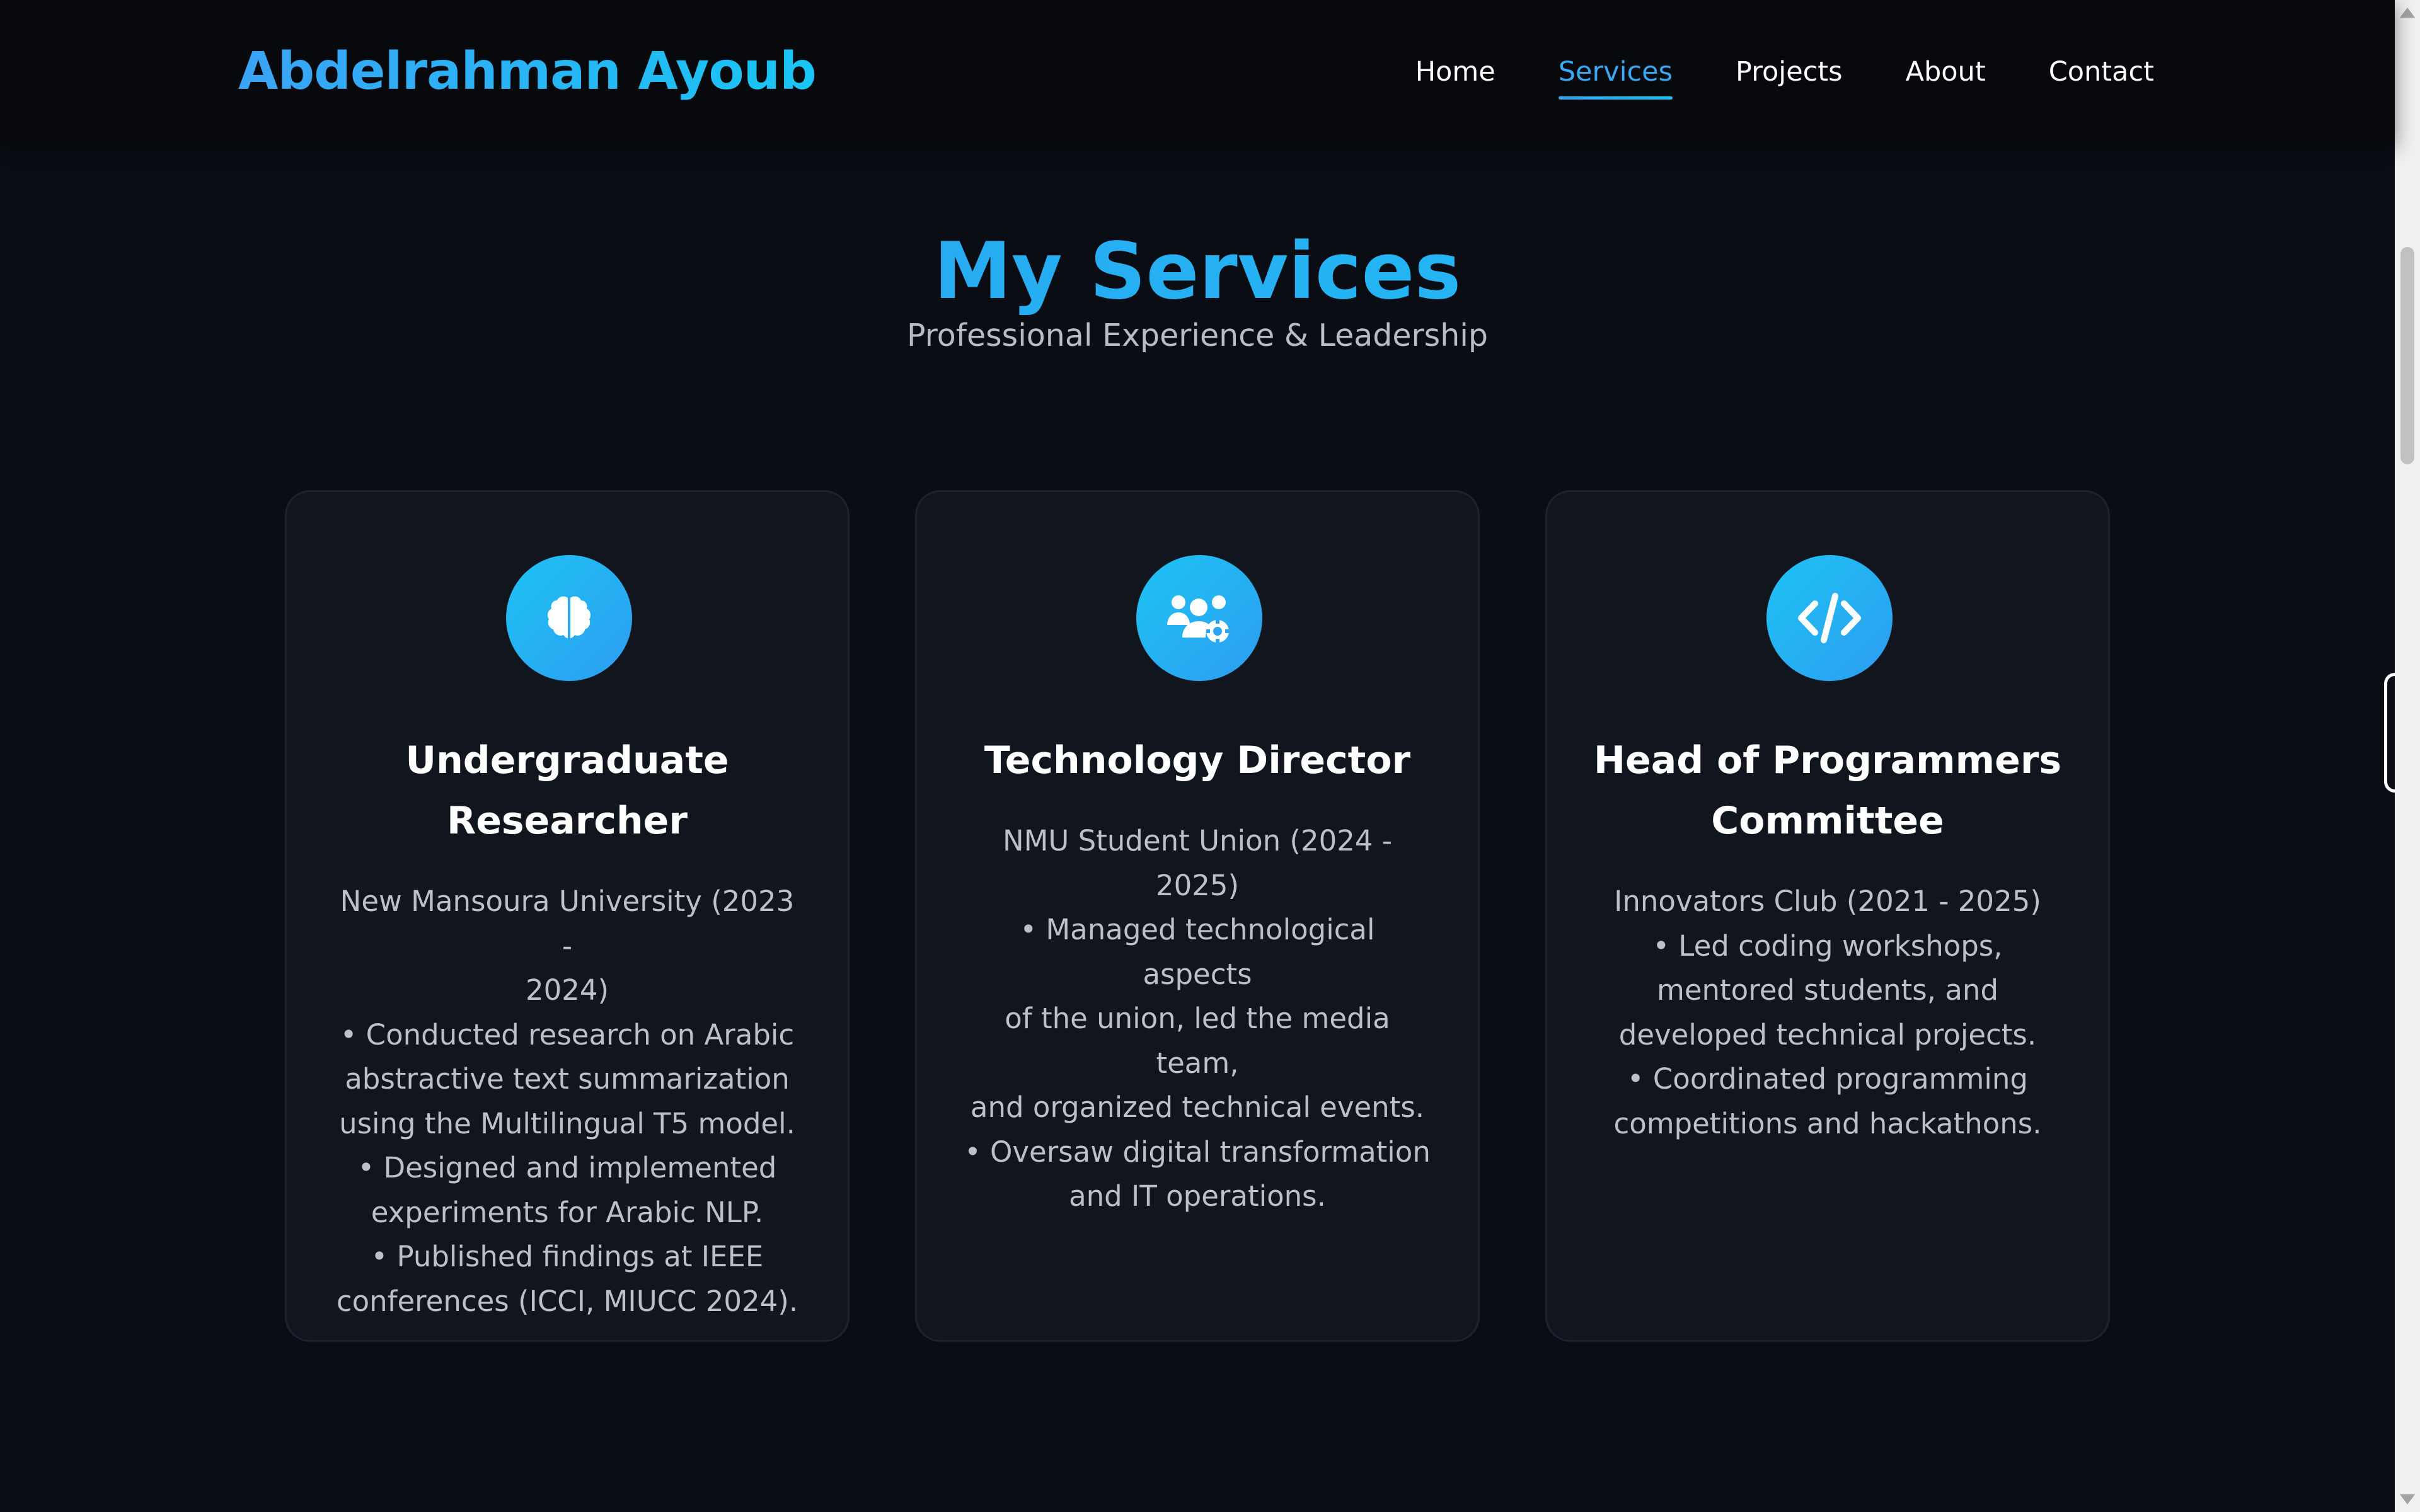 The height and width of the screenshot is (1512, 2420). I want to click on nav-link-projects: Projects, so click(1790, 72).